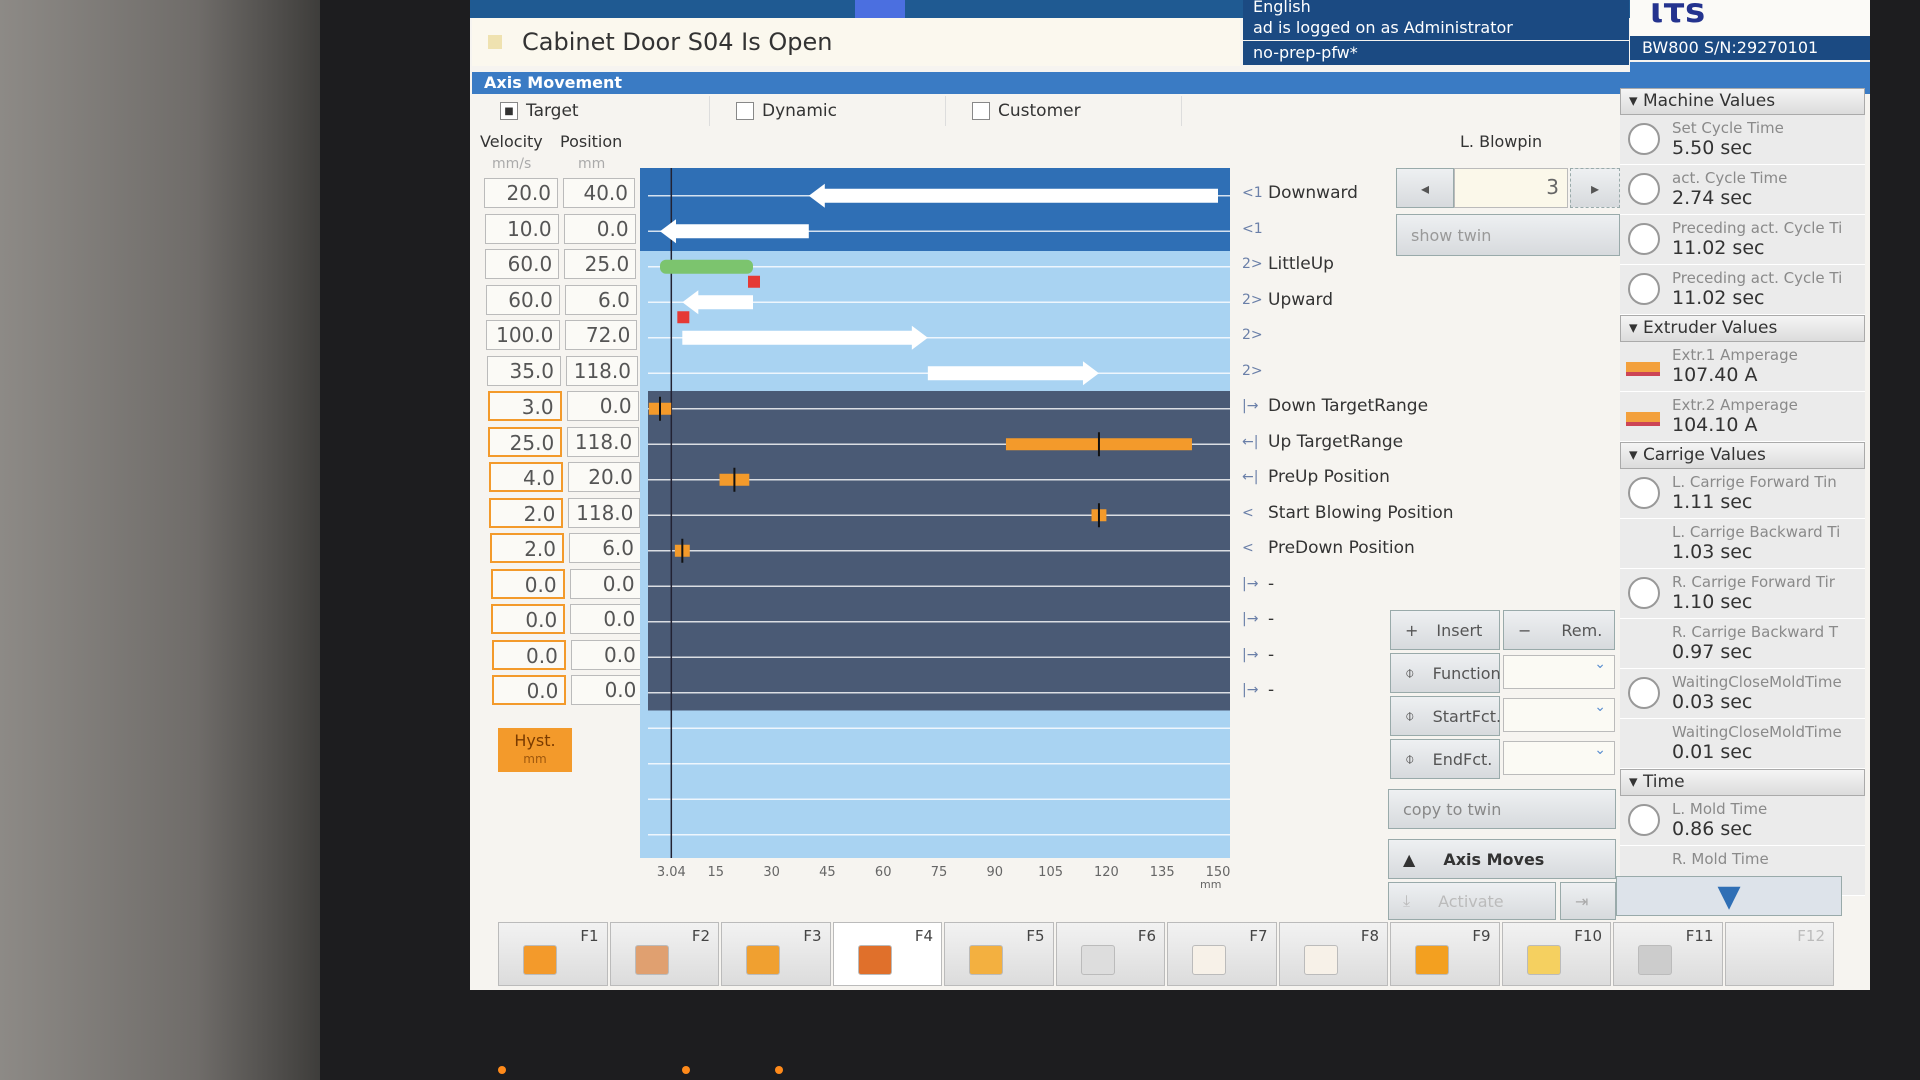 The height and width of the screenshot is (1080, 1920). Describe the element at coordinates (1445, 673) in the screenshot. I see `function-button: ⌽ Function` at that location.